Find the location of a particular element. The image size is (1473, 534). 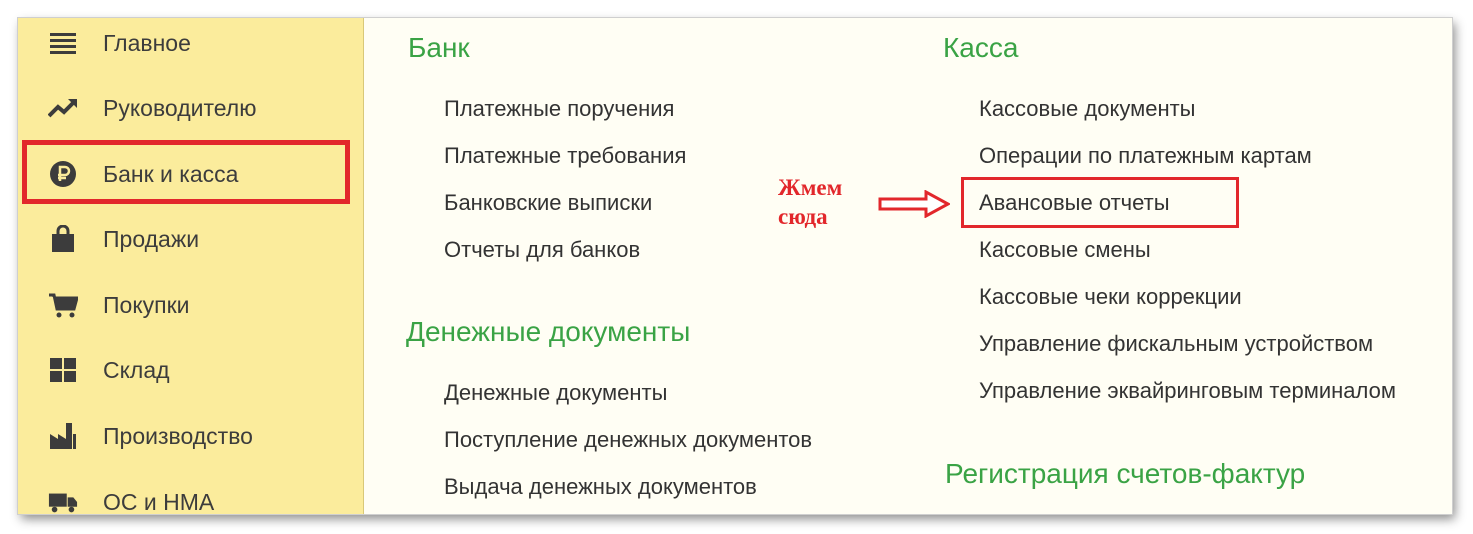

group-title-money-documents: Денежные документы is located at coordinates (548, 331).